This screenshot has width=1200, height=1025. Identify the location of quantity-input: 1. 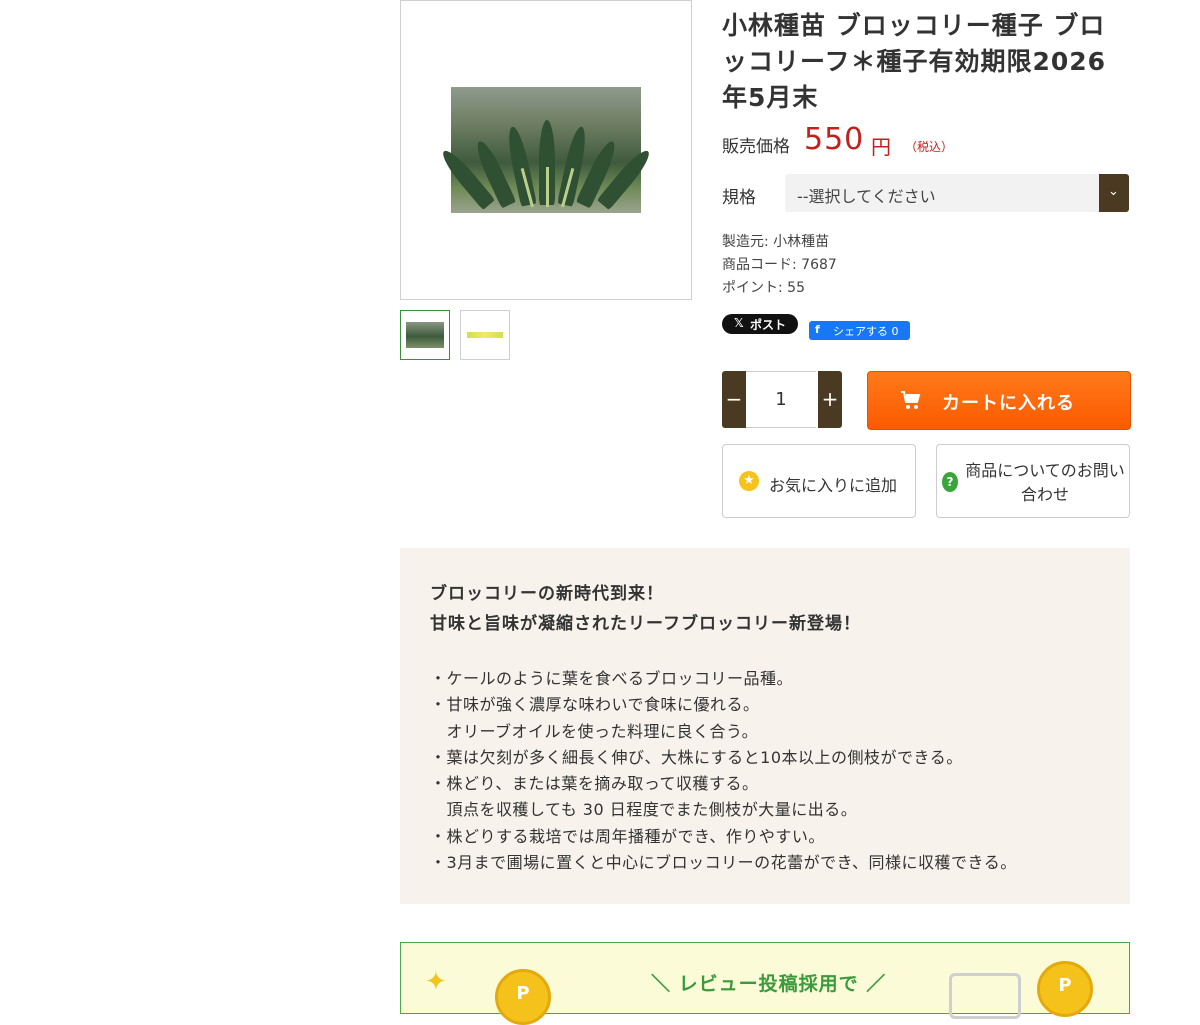
(781, 399).